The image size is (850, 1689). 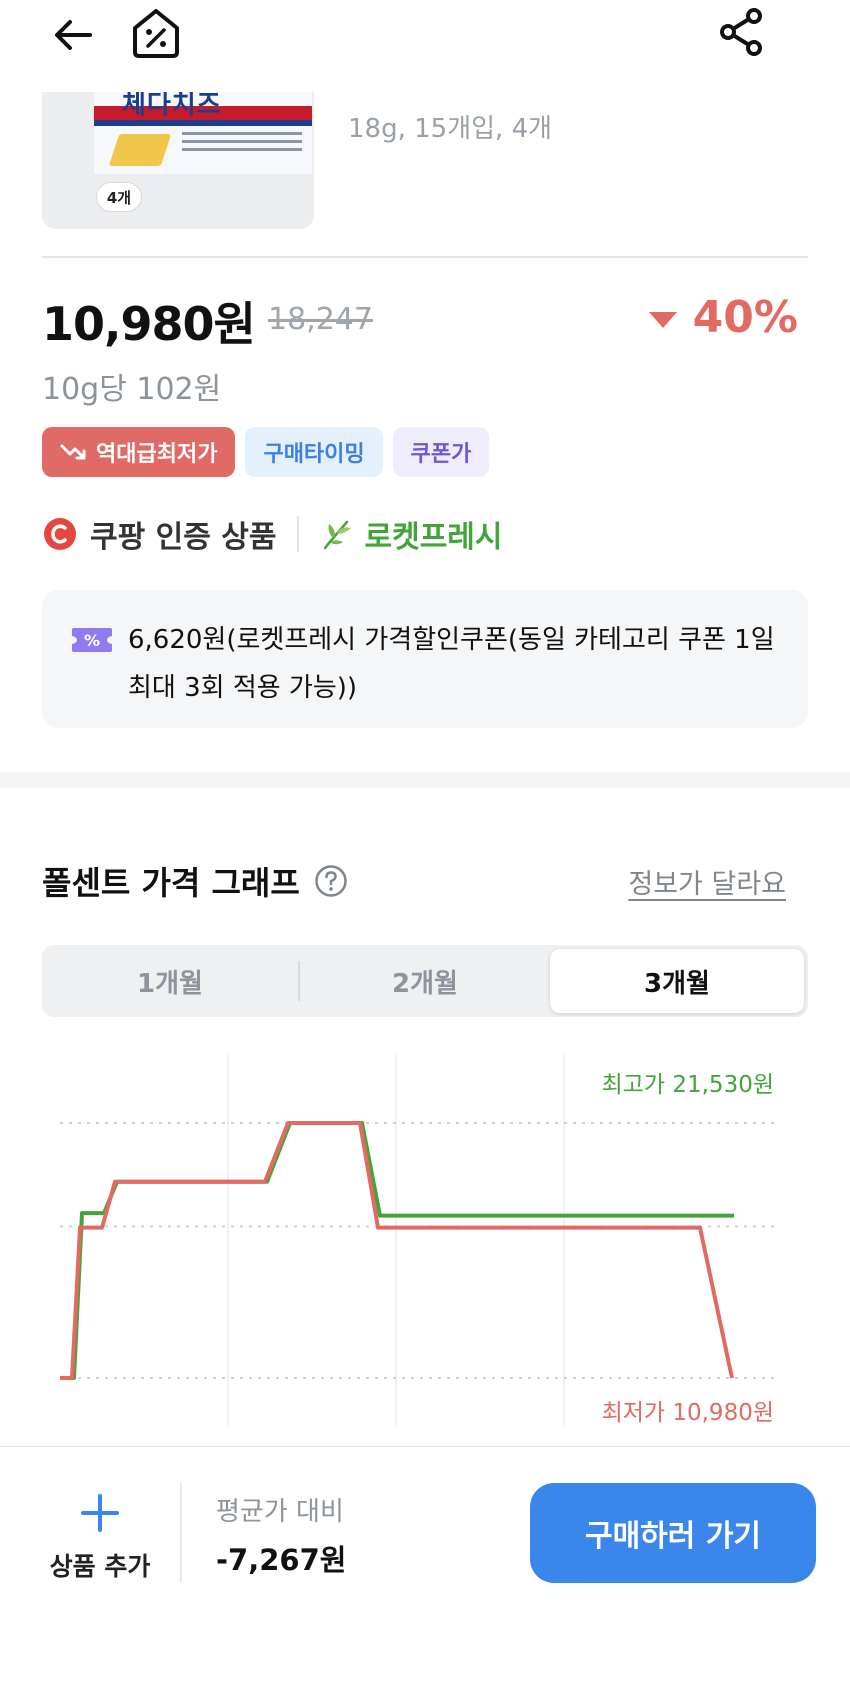 I want to click on buy-timing-badge: 구매타이밍, so click(x=314, y=452).